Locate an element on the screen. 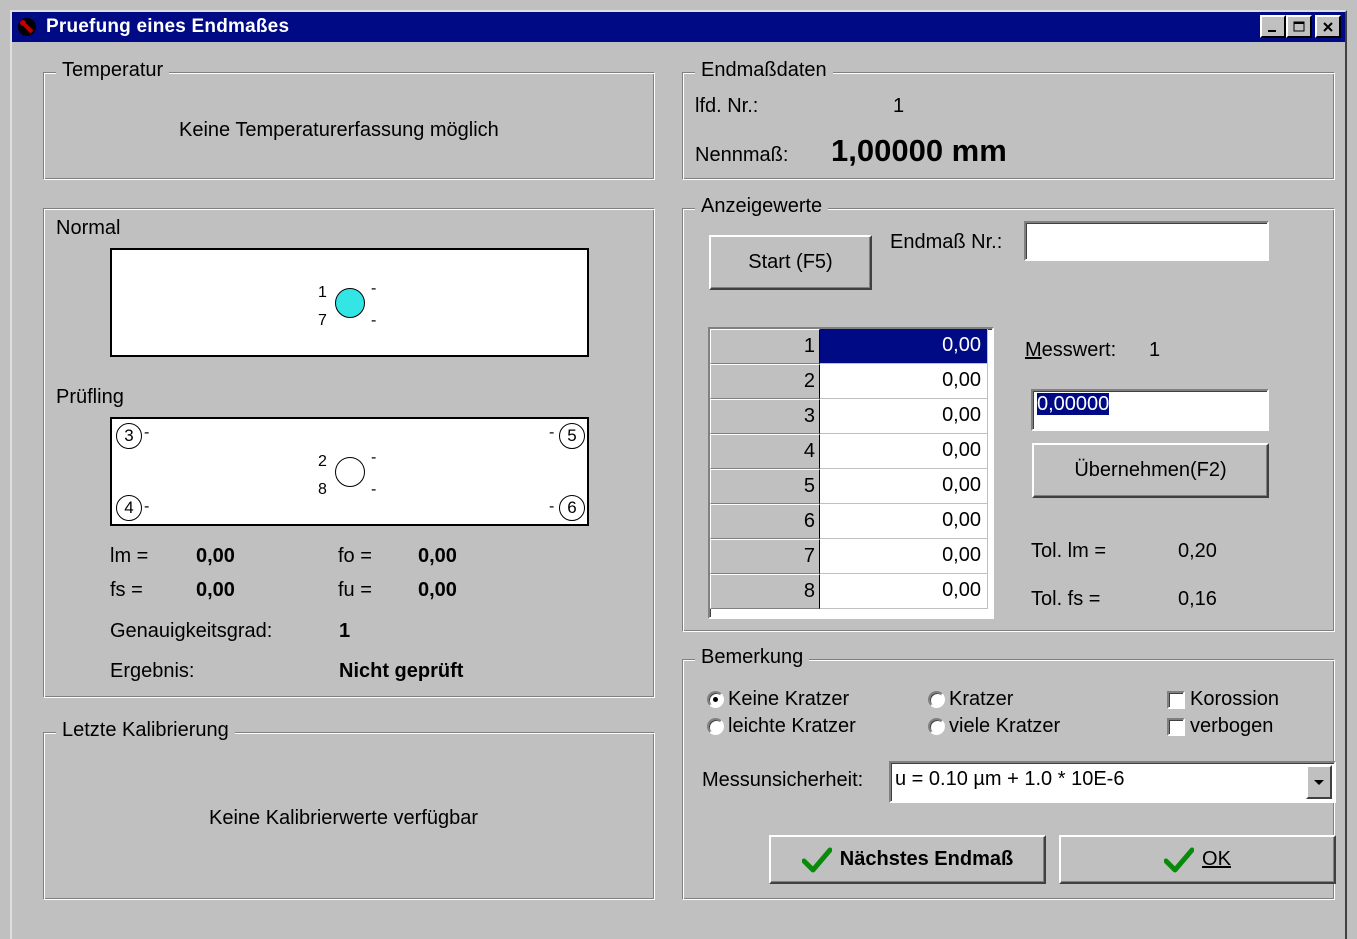 The width and height of the screenshot is (1357, 939). keine-kratzer-label: Keine Kratzer is located at coordinates (788, 699).